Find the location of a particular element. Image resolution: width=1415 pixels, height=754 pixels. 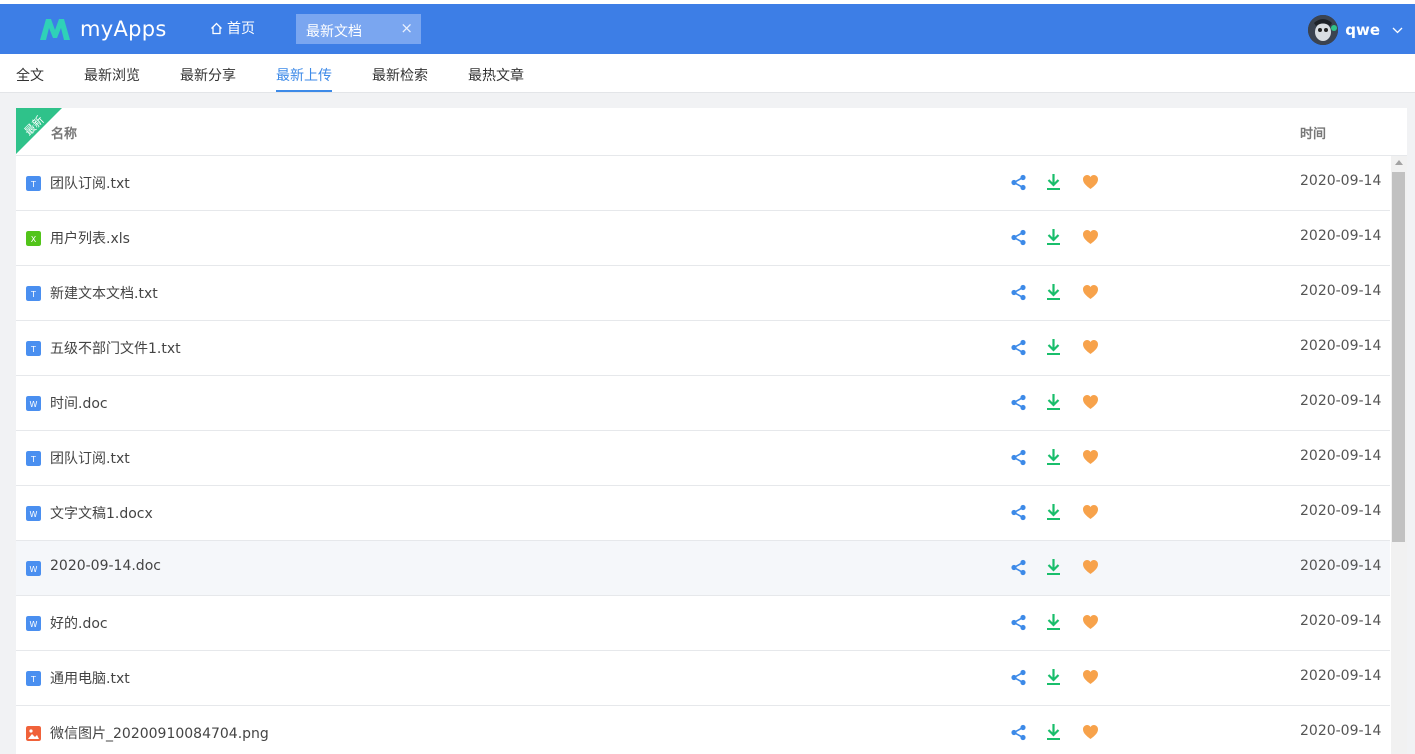

chevron-down-icon is located at coordinates (1397, 30).